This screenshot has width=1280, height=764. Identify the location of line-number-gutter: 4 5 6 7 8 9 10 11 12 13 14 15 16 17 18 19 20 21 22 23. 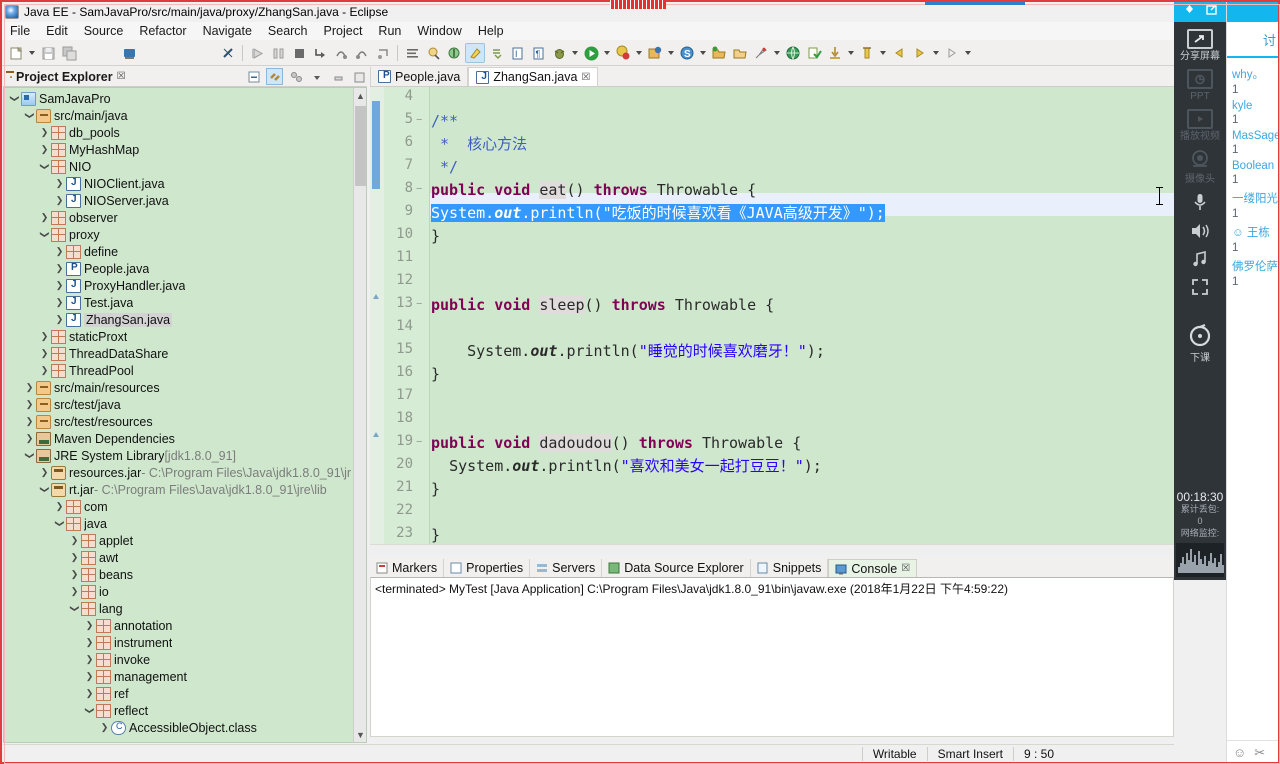
(407, 319).